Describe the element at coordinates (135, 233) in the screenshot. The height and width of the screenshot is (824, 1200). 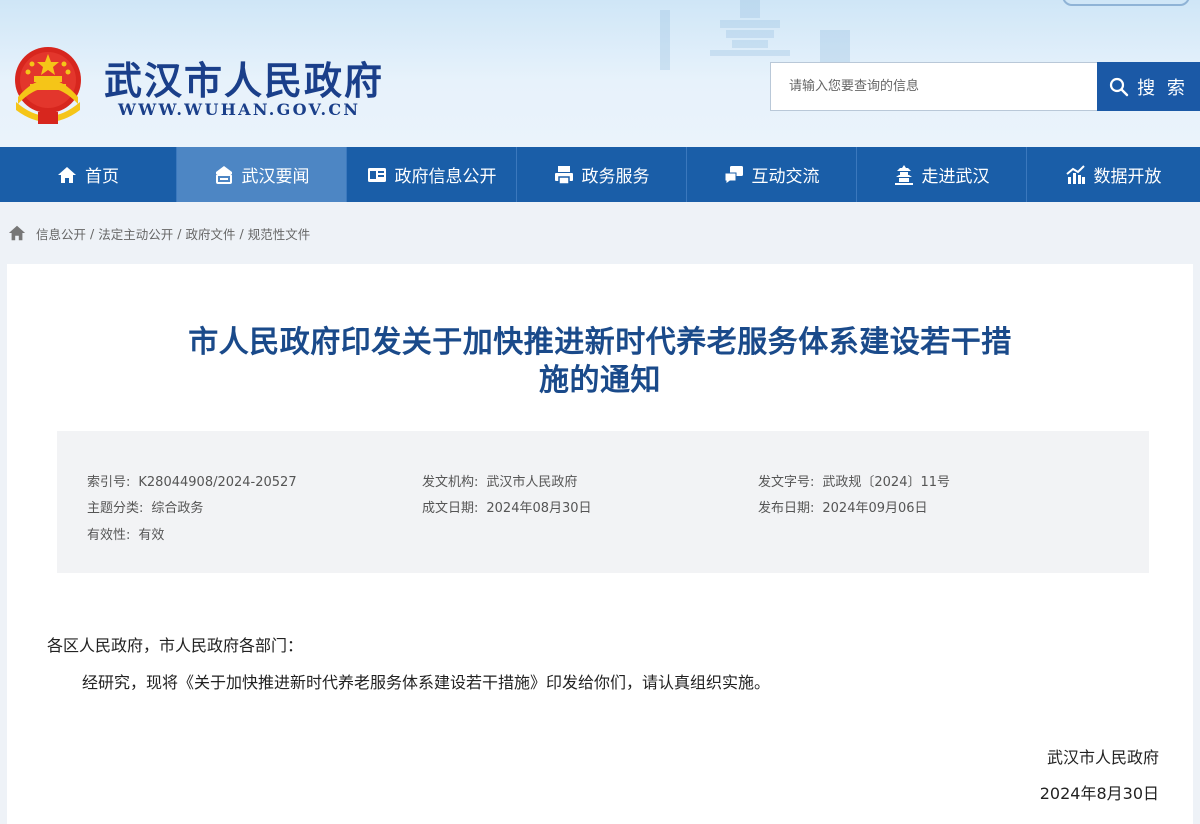
I see `breadcrumb-link: 法定主动公开` at that location.